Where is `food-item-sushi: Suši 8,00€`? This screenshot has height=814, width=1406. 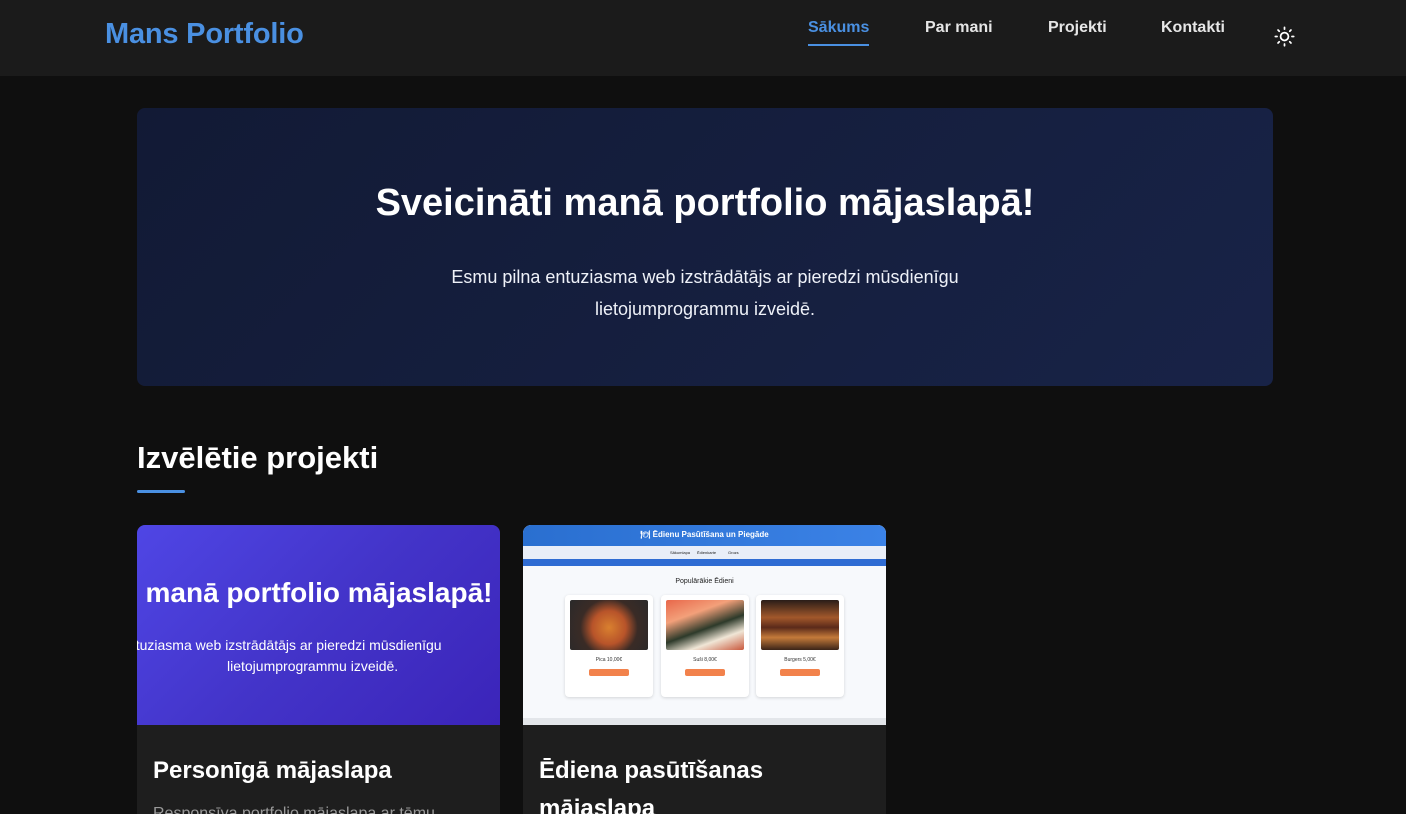
food-item-sushi: Suši 8,00€ is located at coordinates (705, 646).